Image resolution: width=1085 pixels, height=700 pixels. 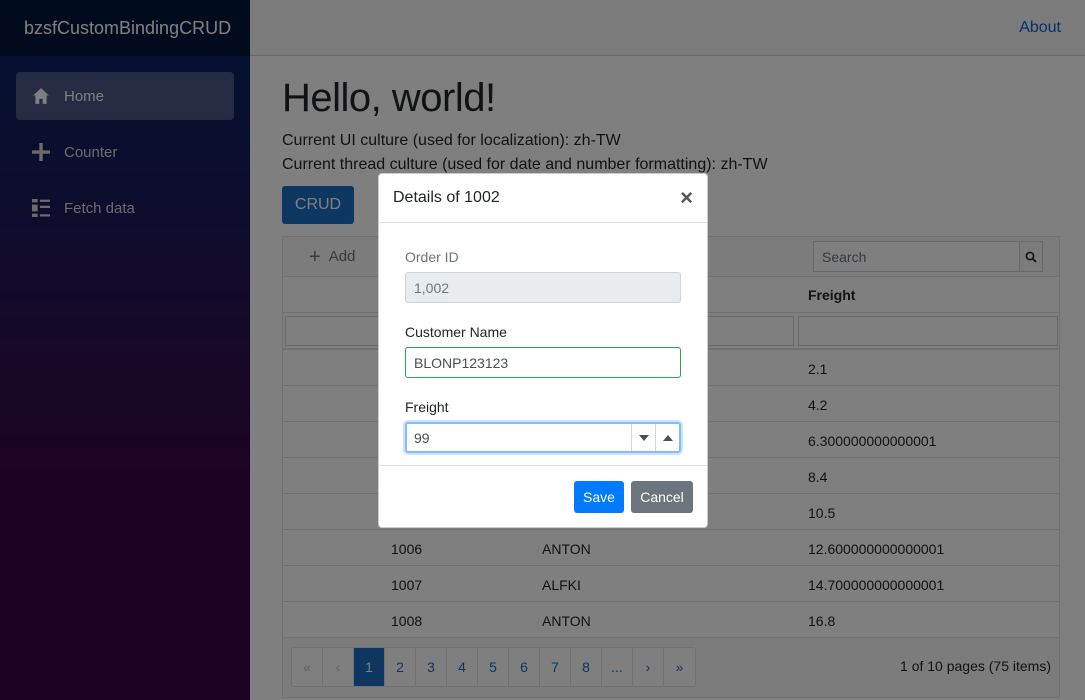 I want to click on customer-name-label: Customer Name, so click(x=456, y=332).